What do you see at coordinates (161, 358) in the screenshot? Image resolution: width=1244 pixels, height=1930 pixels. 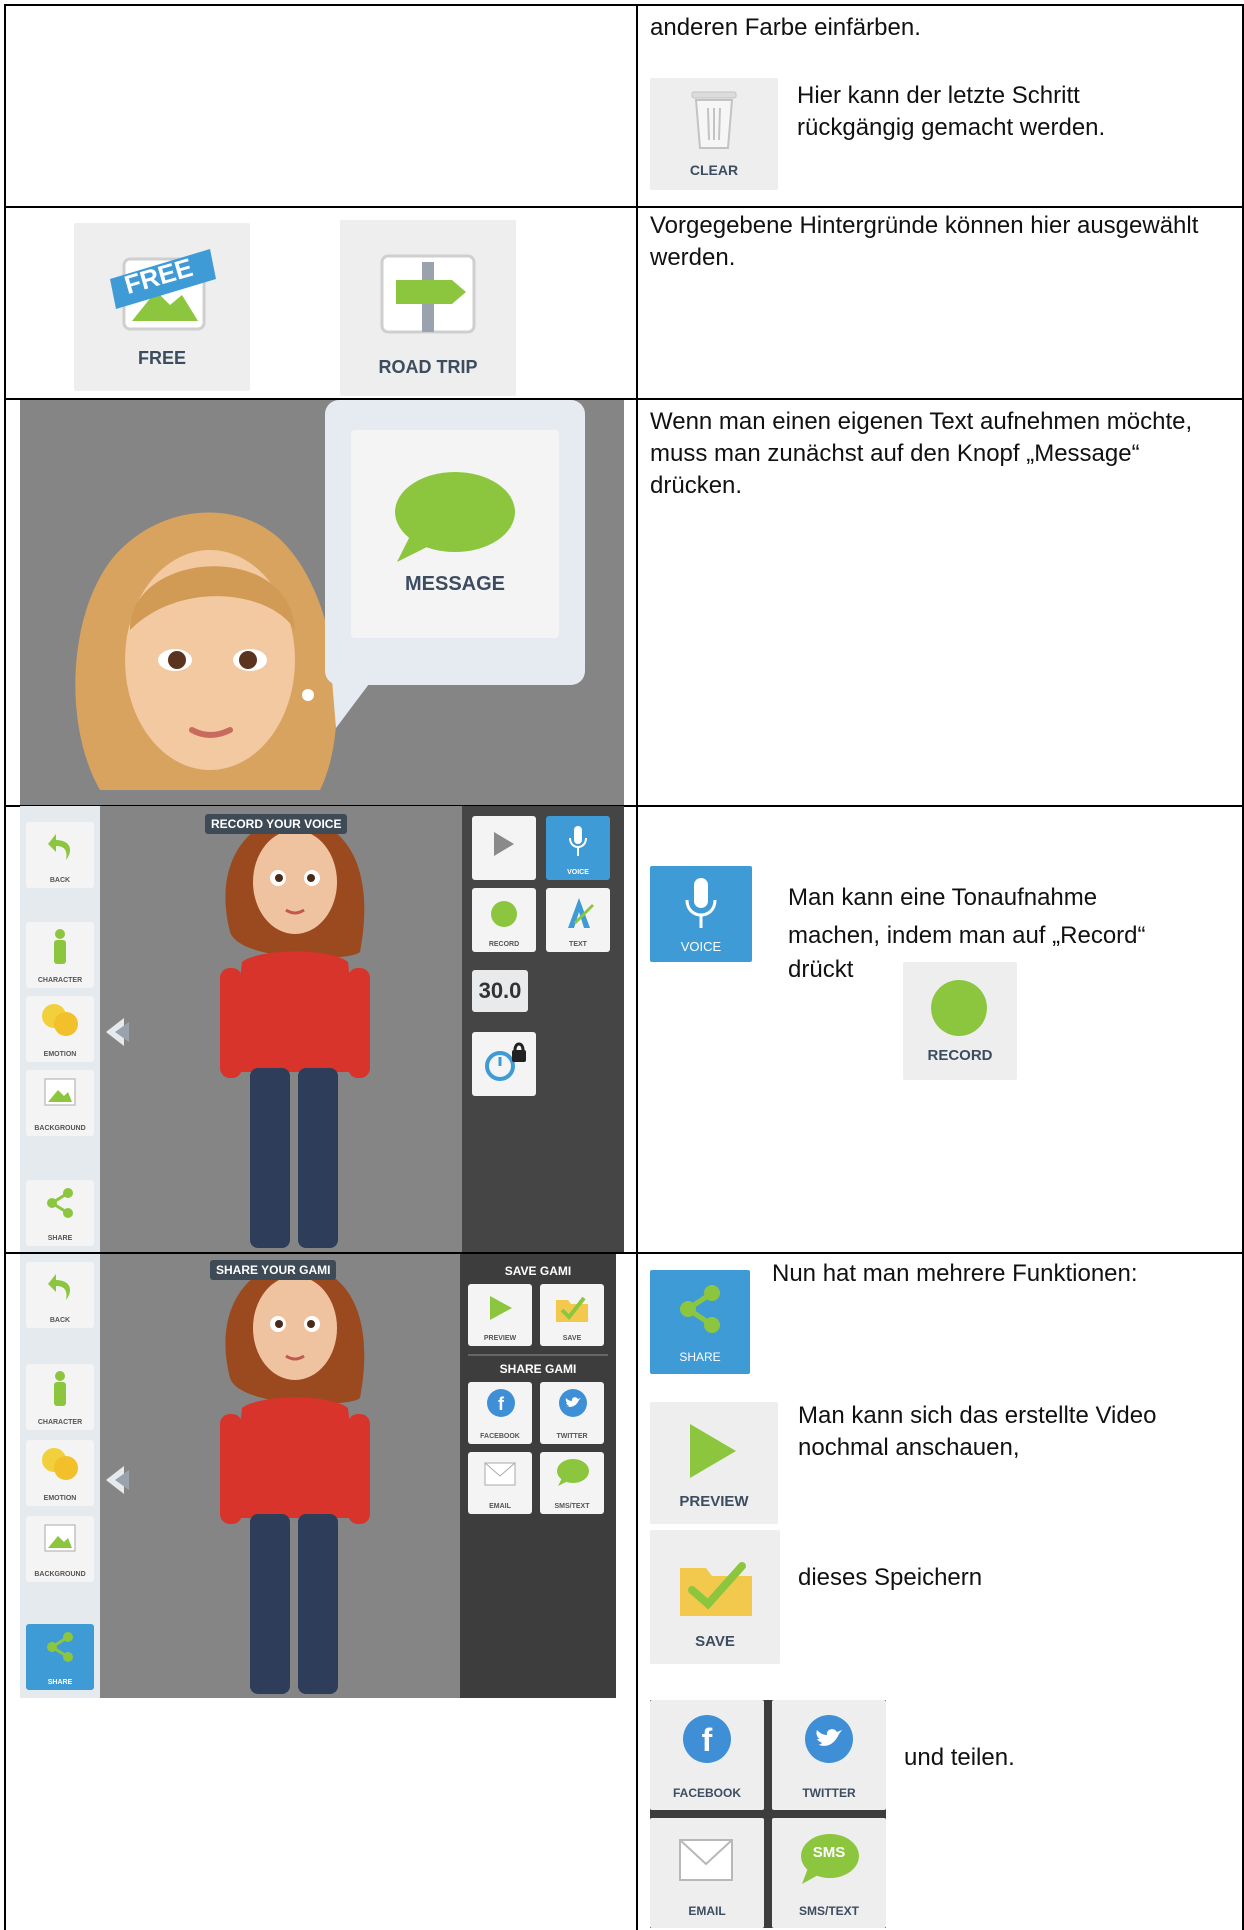 I see `free-label: FREE` at bounding box center [161, 358].